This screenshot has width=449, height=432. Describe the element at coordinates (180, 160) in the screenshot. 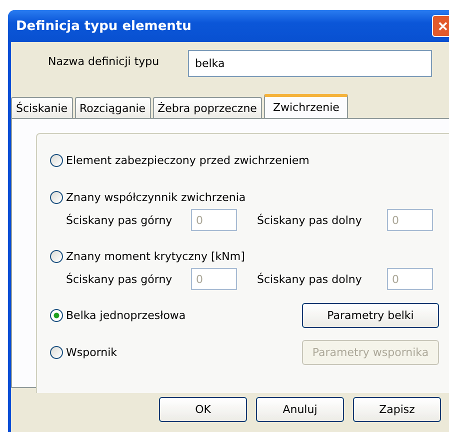

I see `radio-button: Element zabezpieczony przed zwichrzeniem` at that location.